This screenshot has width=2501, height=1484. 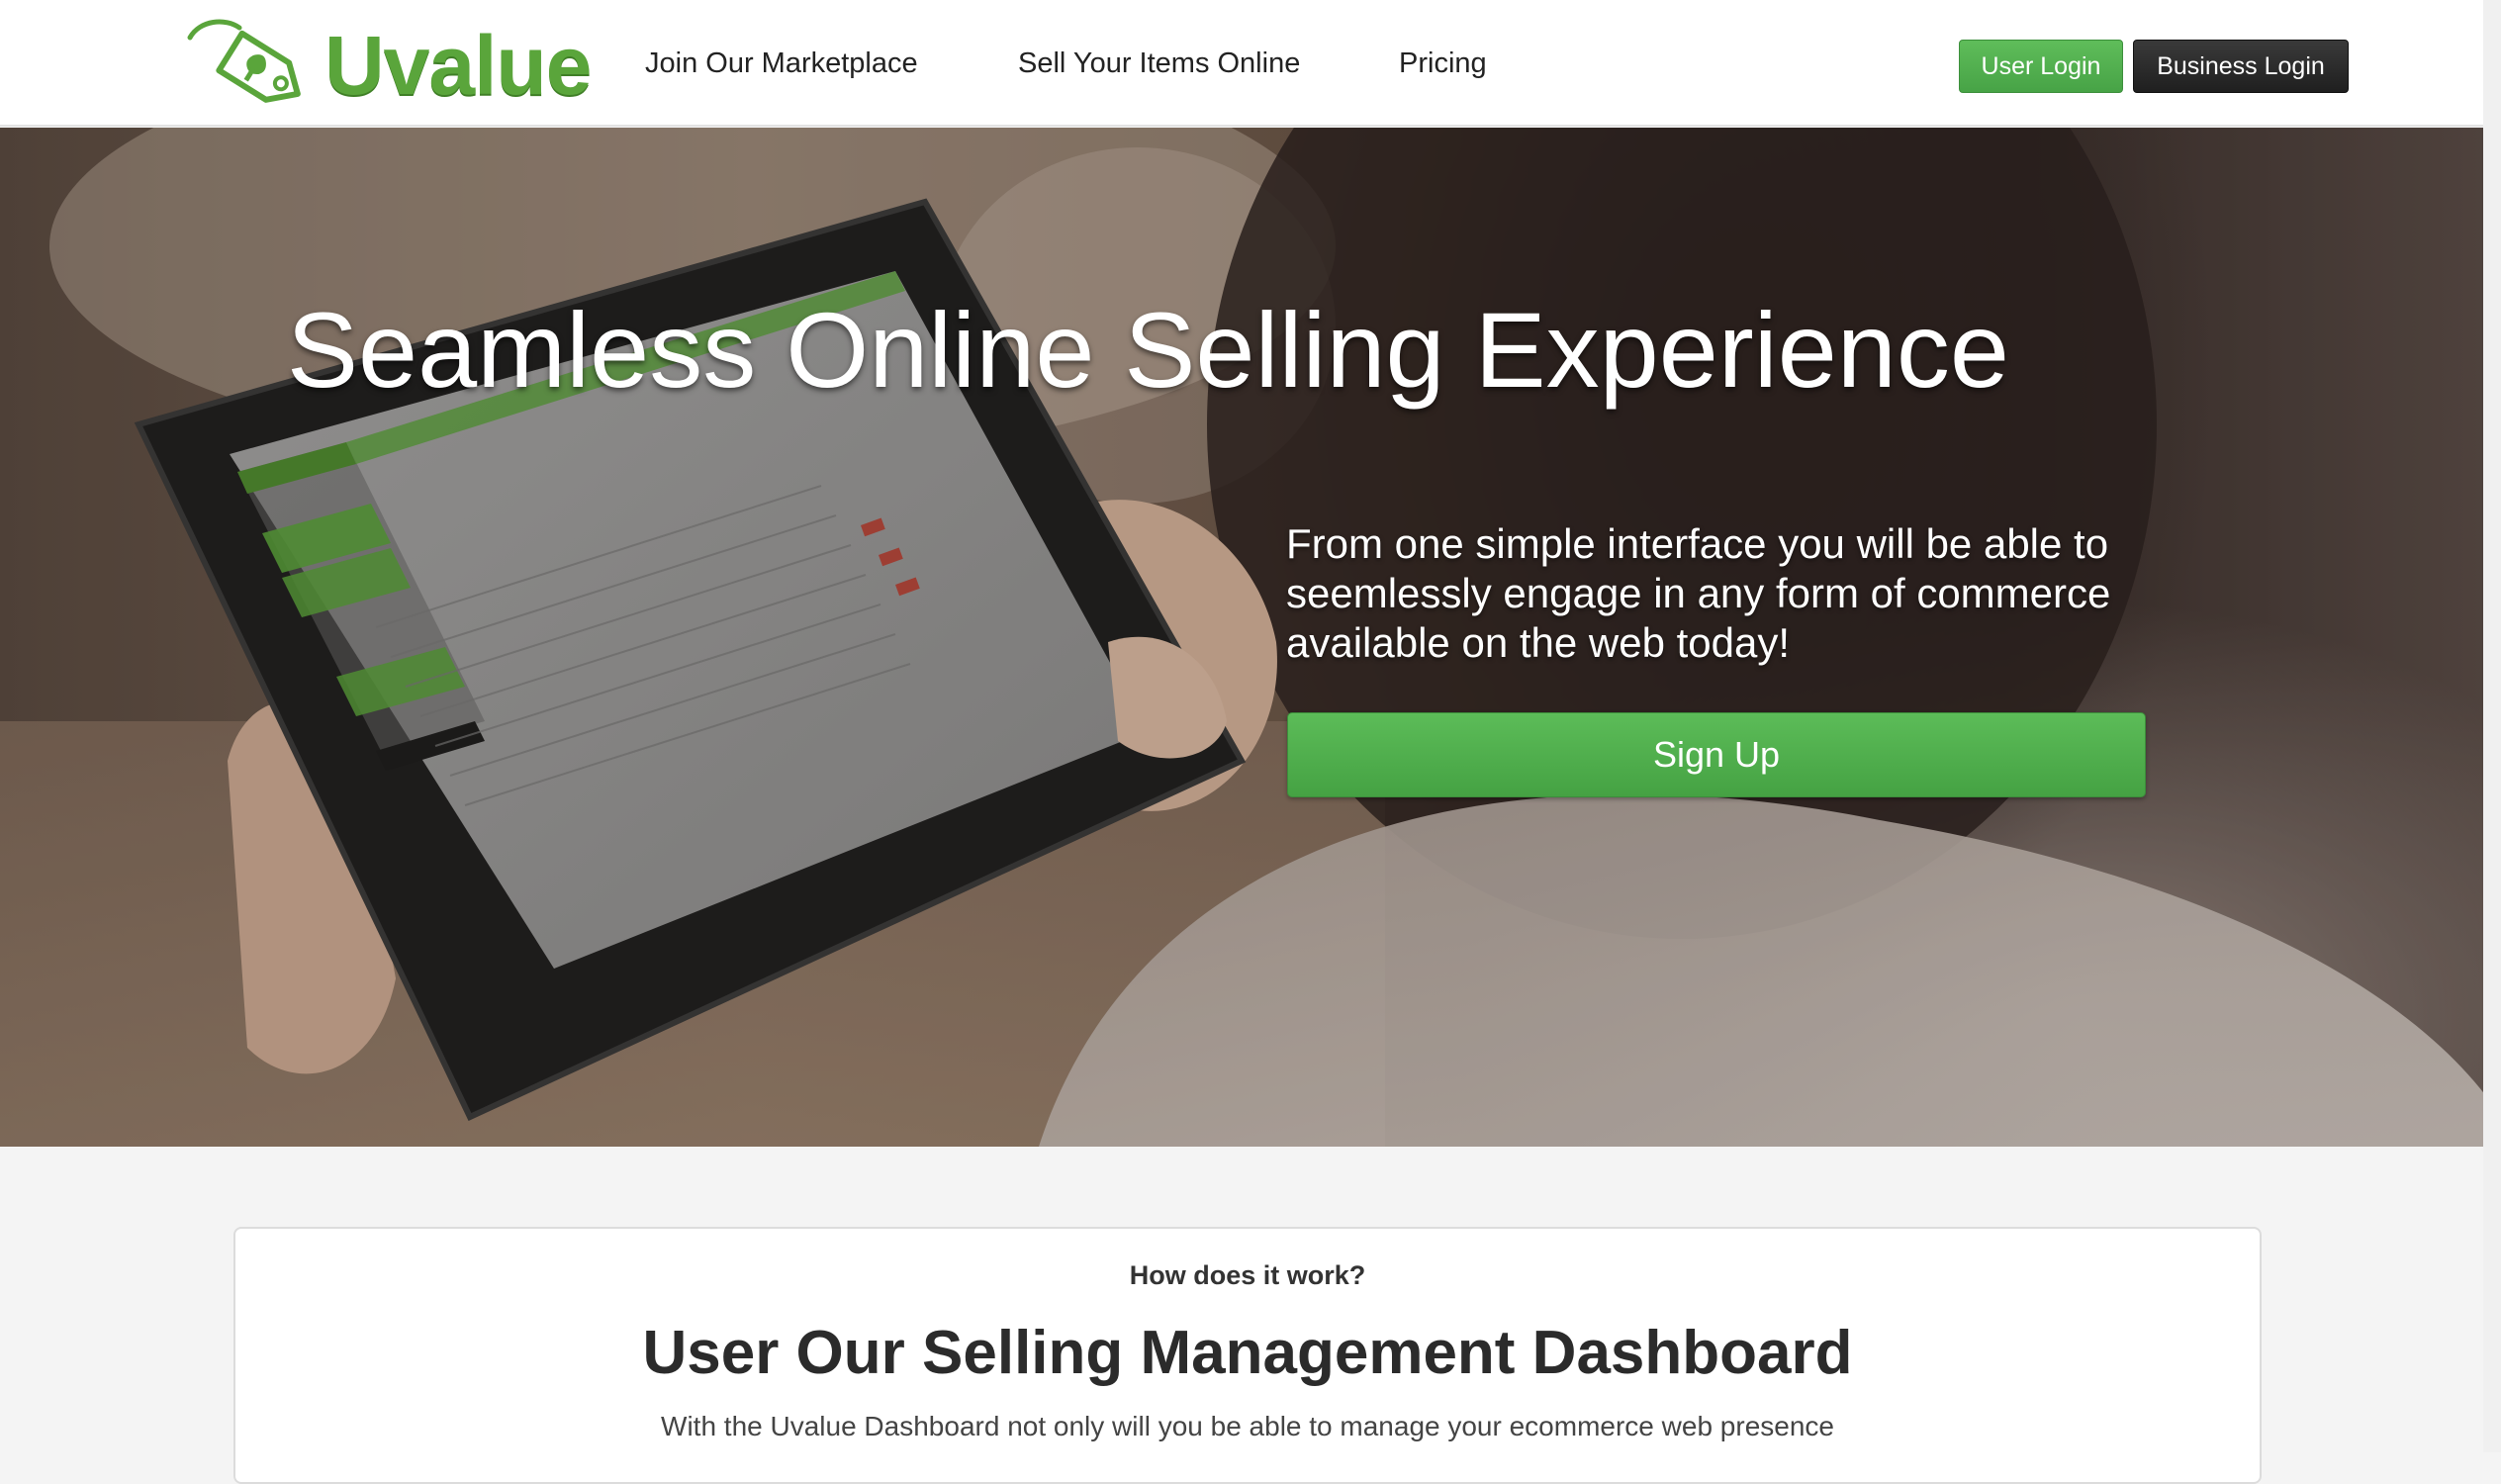 What do you see at coordinates (2241, 66) in the screenshot?
I see `business-login-button: Business Login` at bounding box center [2241, 66].